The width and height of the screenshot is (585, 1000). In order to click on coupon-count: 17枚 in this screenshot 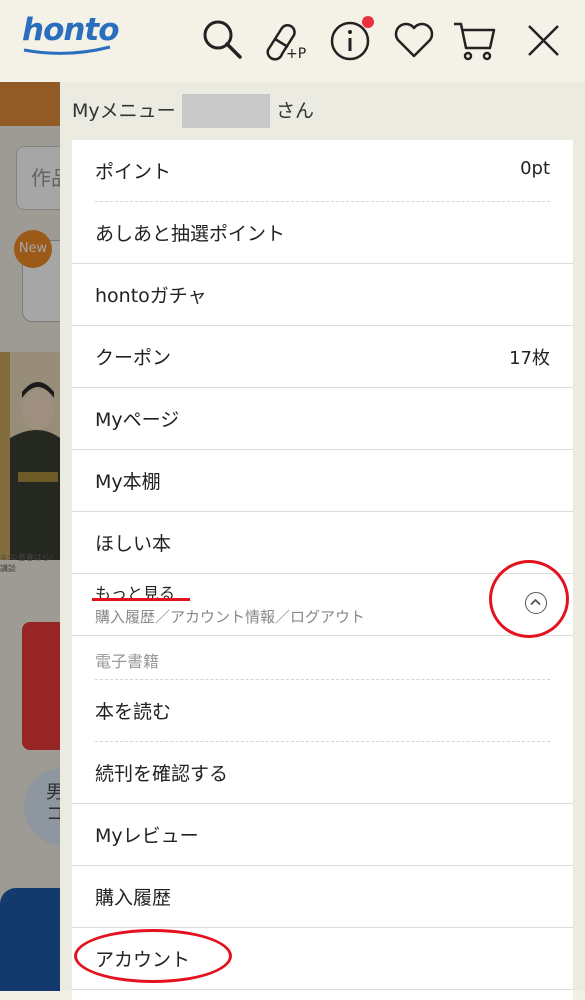, I will do `click(529, 358)`.